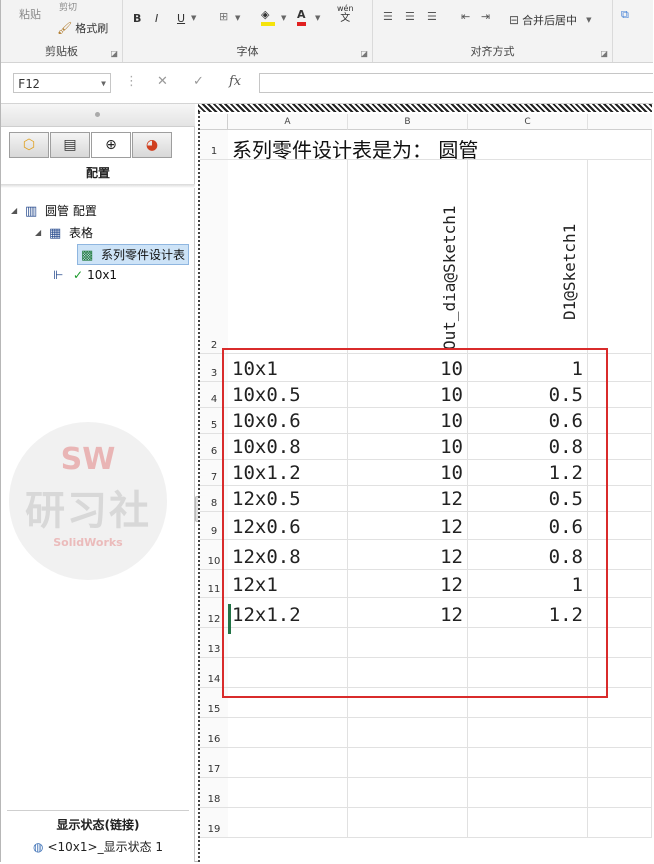 Image resolution: width=654 pixels, height=864 pixels. Describe the element at coordinates (68, 6) in the screenshot. I see `cut-button: 剪切` at that location.